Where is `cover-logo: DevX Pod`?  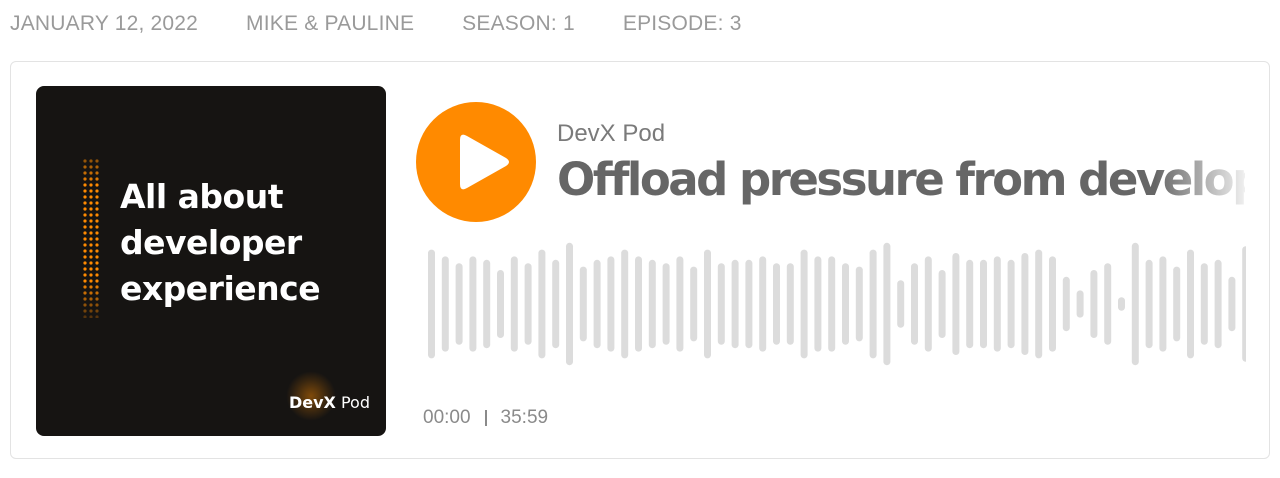
cover-logo: DevX Pod is located at coordinates (329, 402).